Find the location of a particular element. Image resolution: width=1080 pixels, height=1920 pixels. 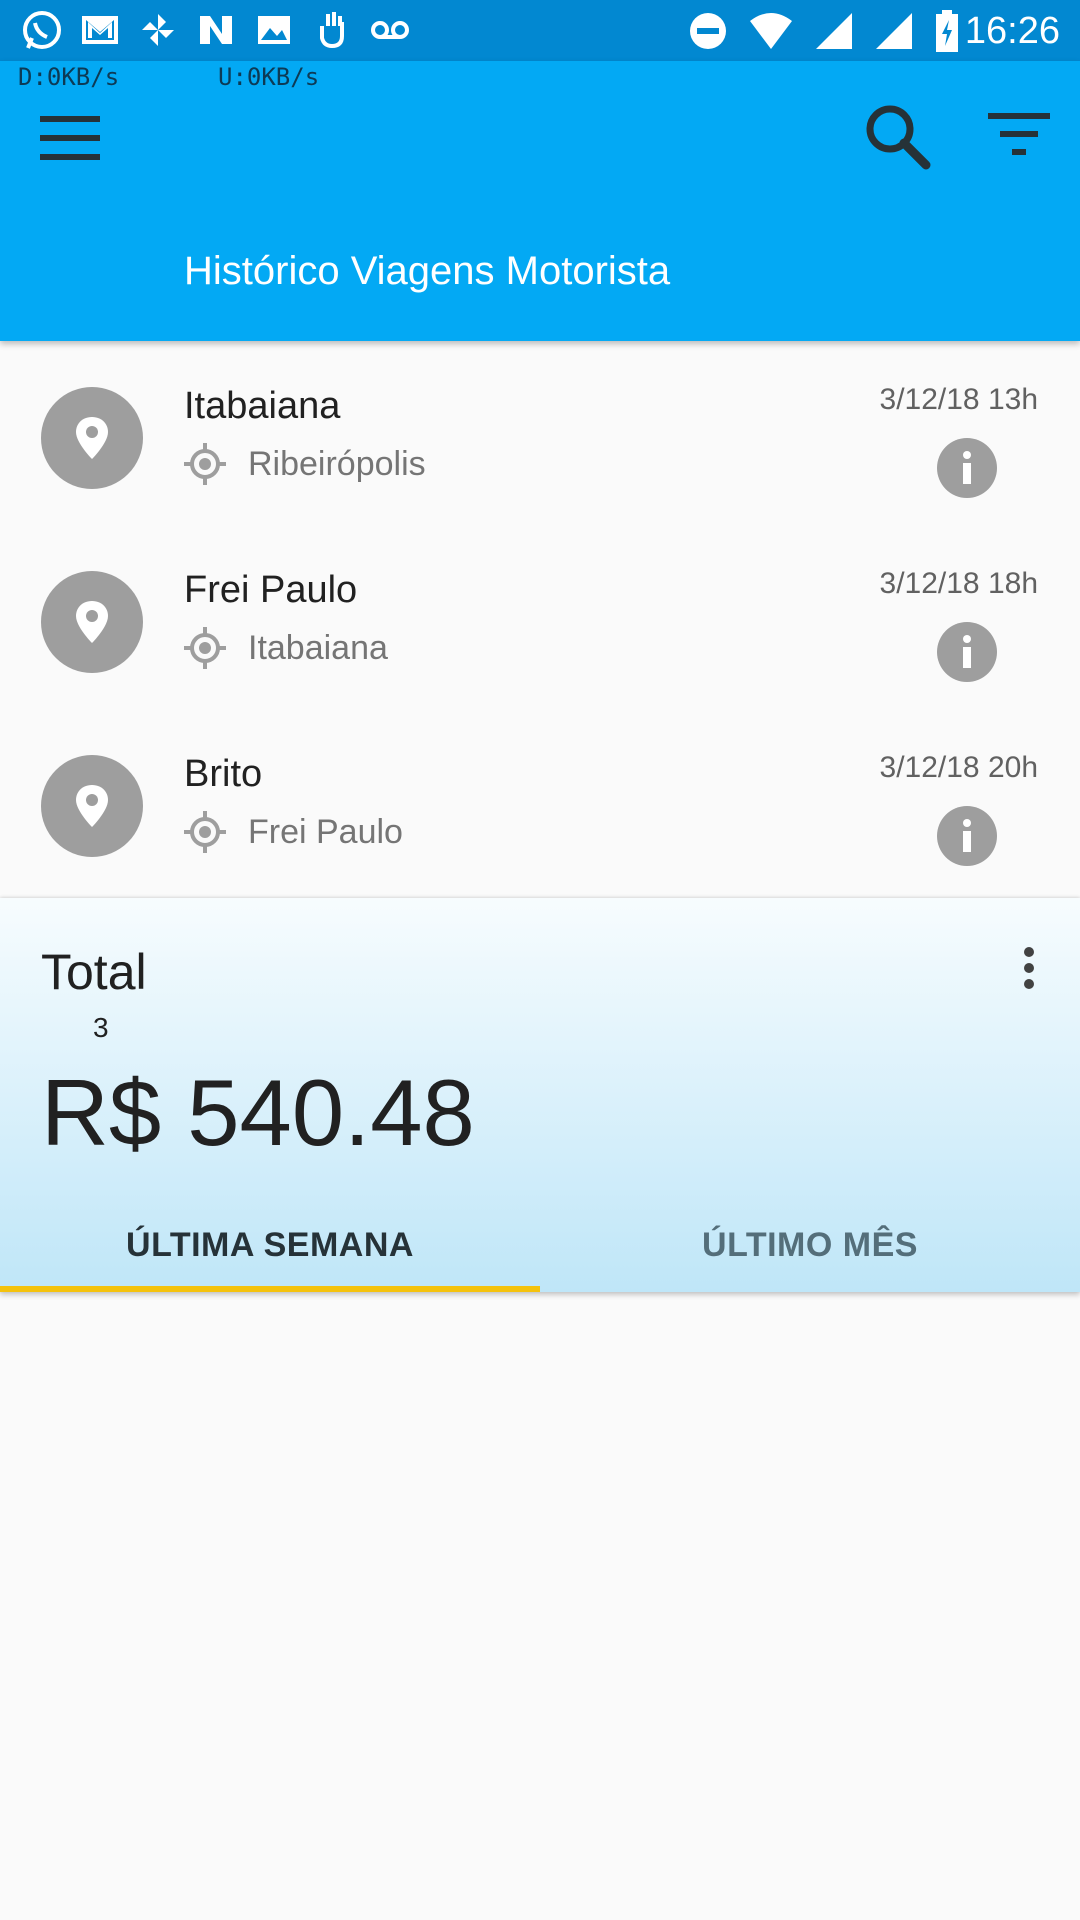

trip-origin-line: Ribeirópolis is located at coordinates (305, 464).